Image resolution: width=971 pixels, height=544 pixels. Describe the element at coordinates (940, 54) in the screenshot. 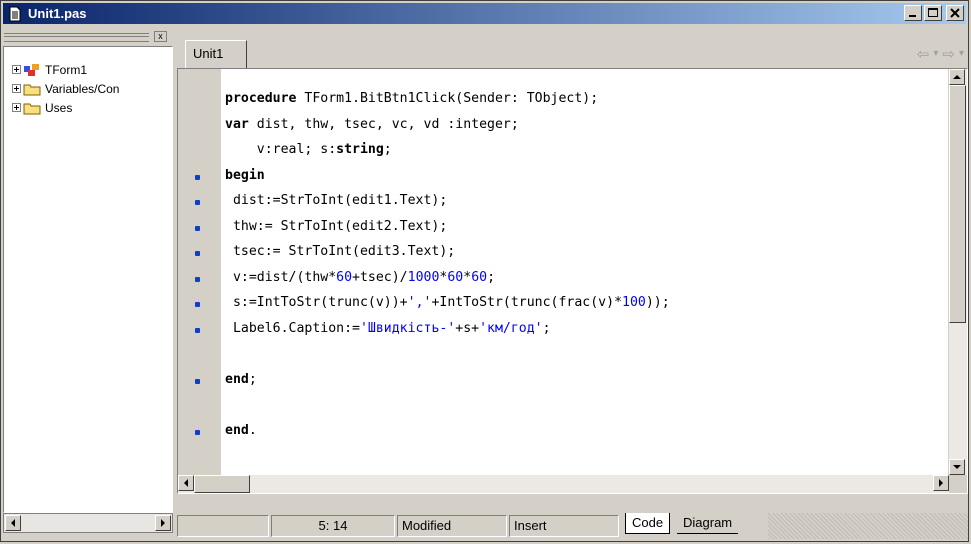

I see `history-nav: ⇦ ▾ ⇨ ▾` at that location.